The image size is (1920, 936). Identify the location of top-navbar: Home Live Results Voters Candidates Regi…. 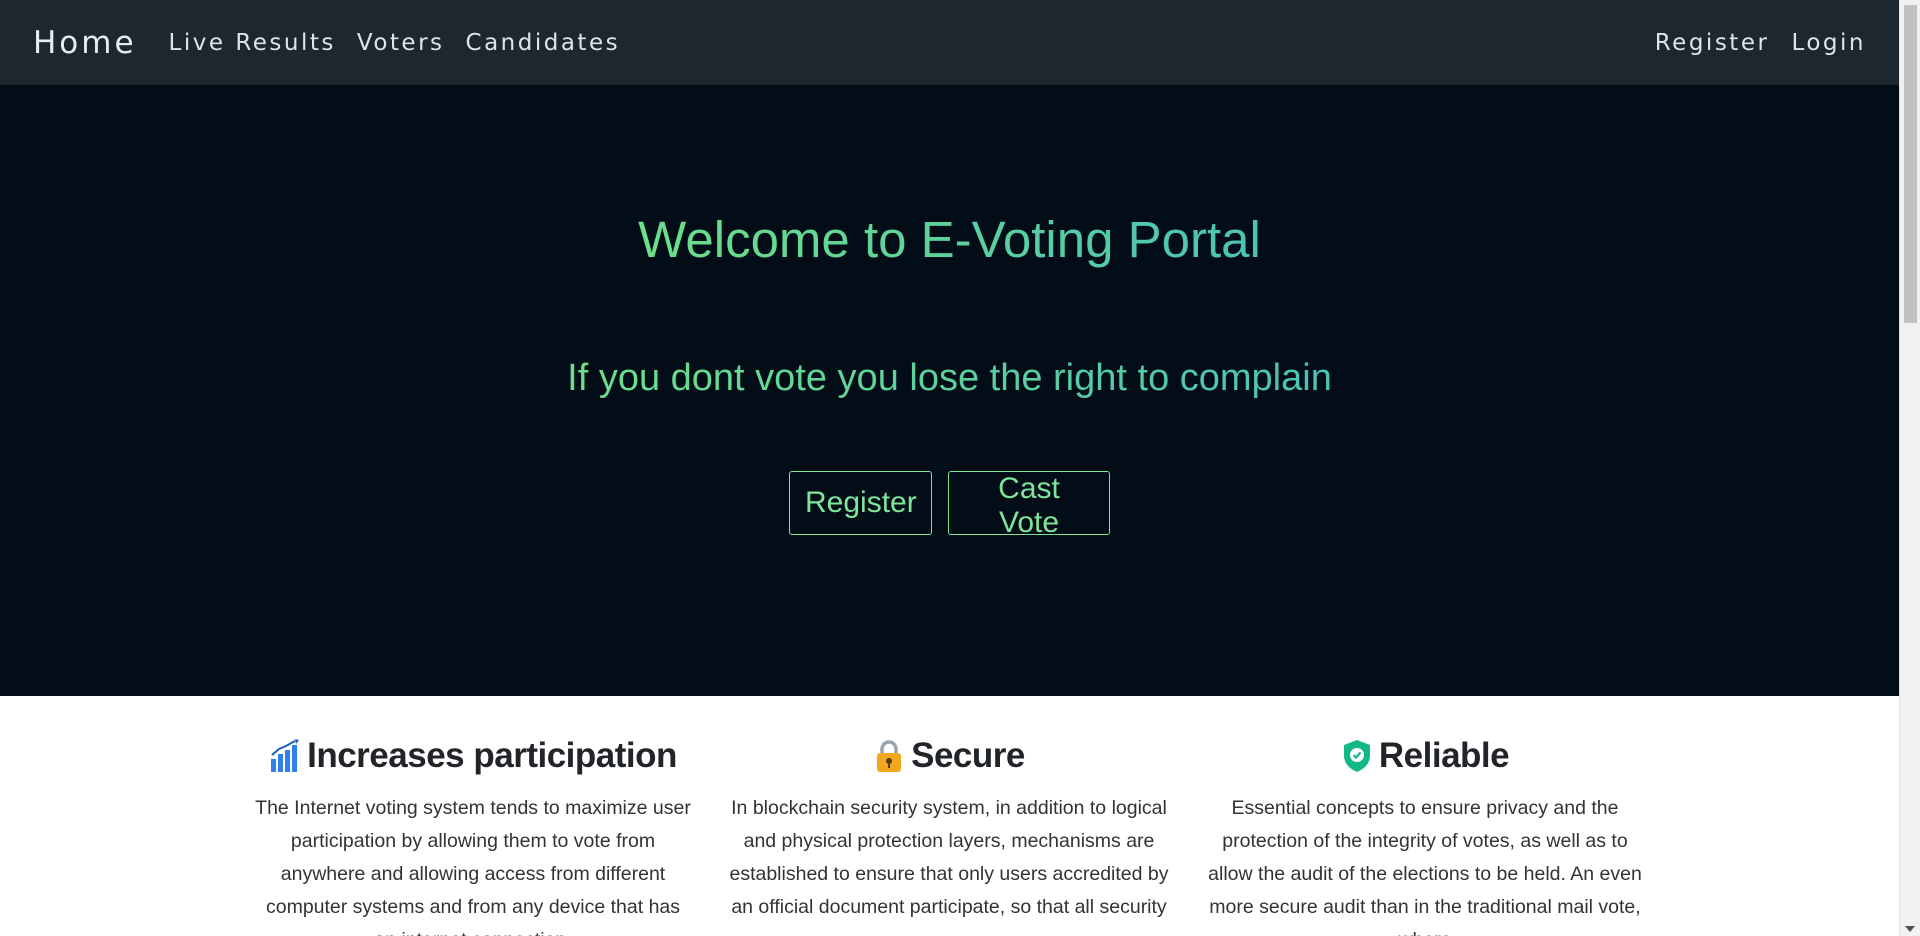
(949, 42).